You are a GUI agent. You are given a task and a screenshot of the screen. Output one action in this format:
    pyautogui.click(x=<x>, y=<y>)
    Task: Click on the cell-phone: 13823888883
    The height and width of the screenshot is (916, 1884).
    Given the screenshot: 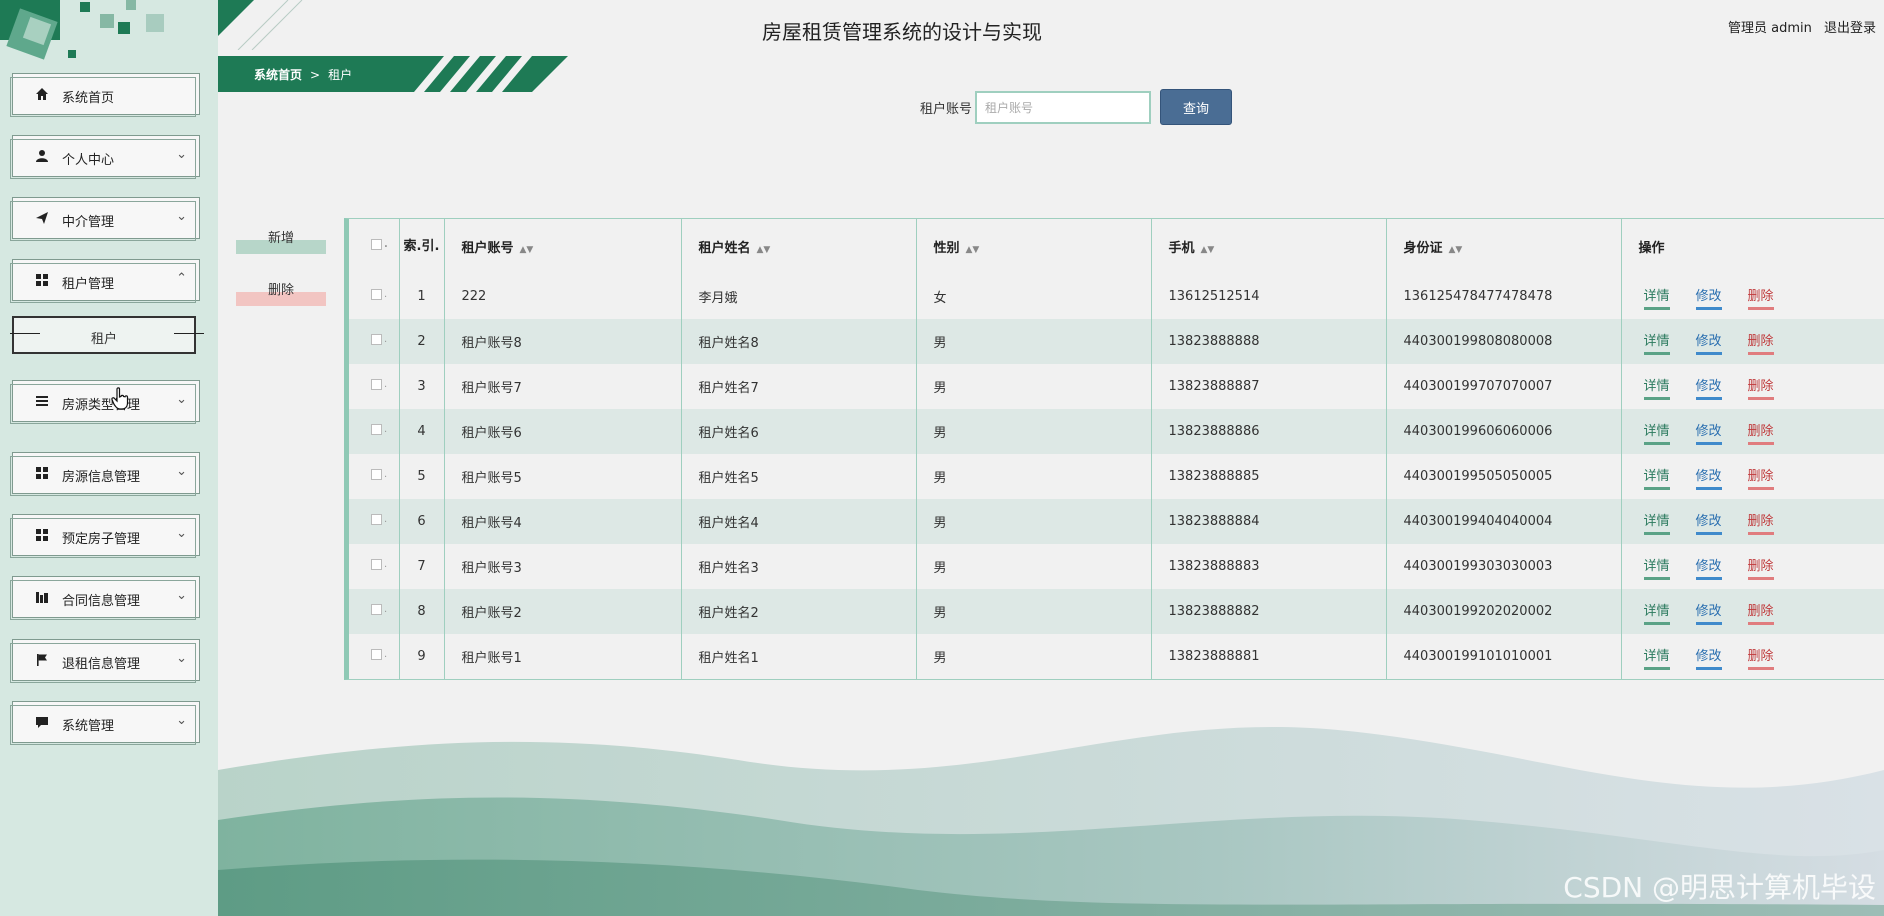 What is the action you would take?
    pyautogui.click(x=1268, y=566)
    